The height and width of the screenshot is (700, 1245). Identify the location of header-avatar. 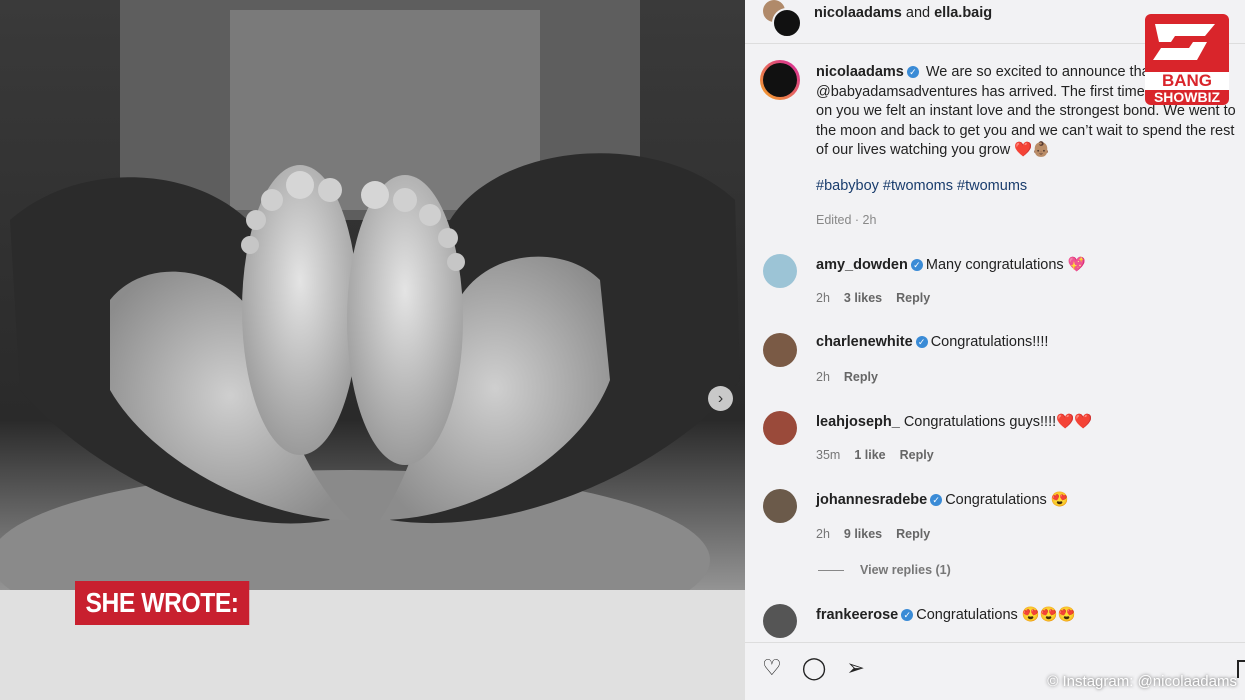
(787, 23).